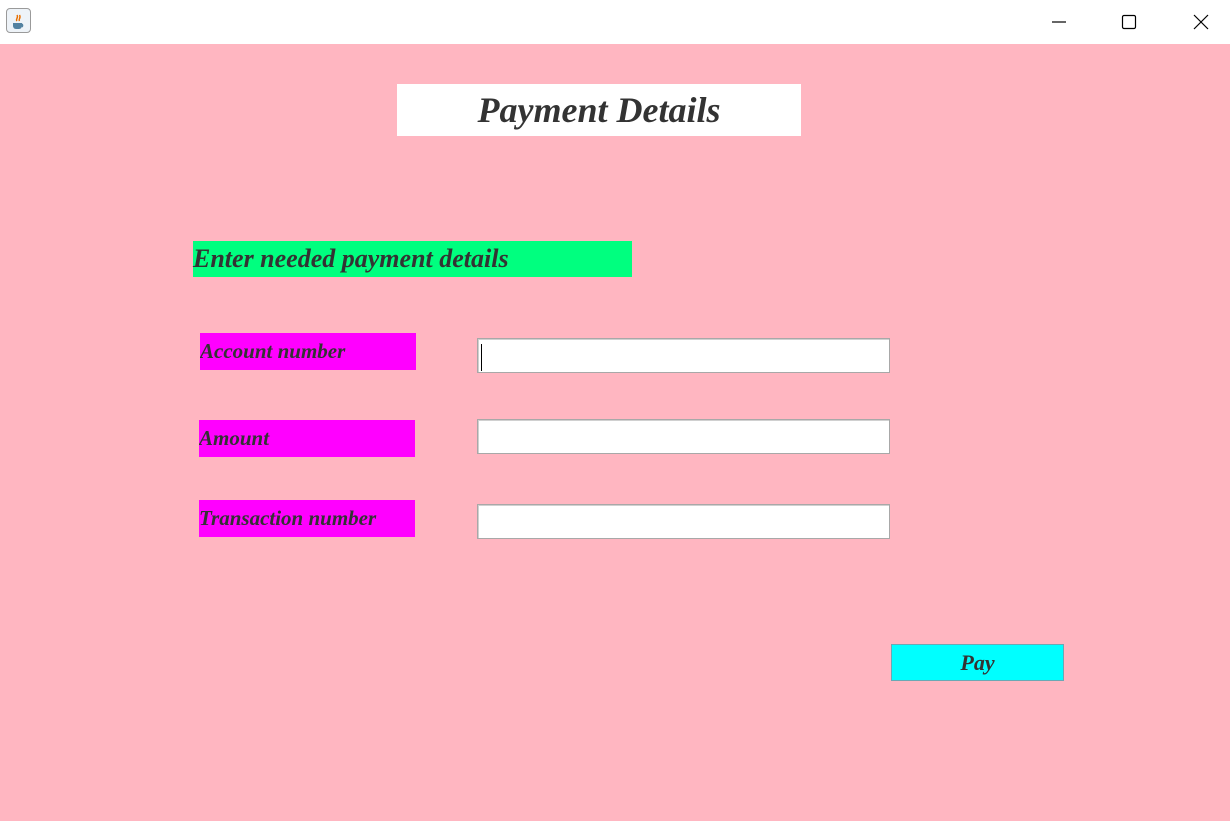  What do you see at coordinates (18, 20) in the screenshot?
I see `java-icon` at bounding box center [18, 20].